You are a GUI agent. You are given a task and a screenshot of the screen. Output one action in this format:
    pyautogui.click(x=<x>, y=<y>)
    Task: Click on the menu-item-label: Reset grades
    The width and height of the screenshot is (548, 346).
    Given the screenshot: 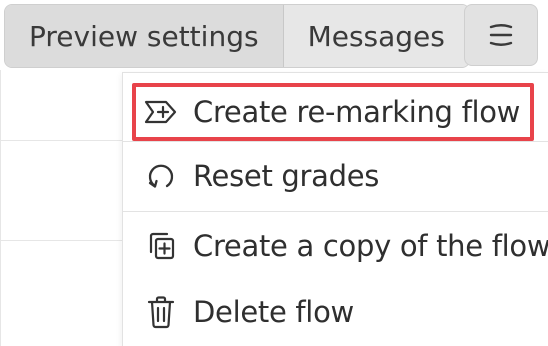 What is the action you would take?
    pyautogui.click(x=286, y=176)
    